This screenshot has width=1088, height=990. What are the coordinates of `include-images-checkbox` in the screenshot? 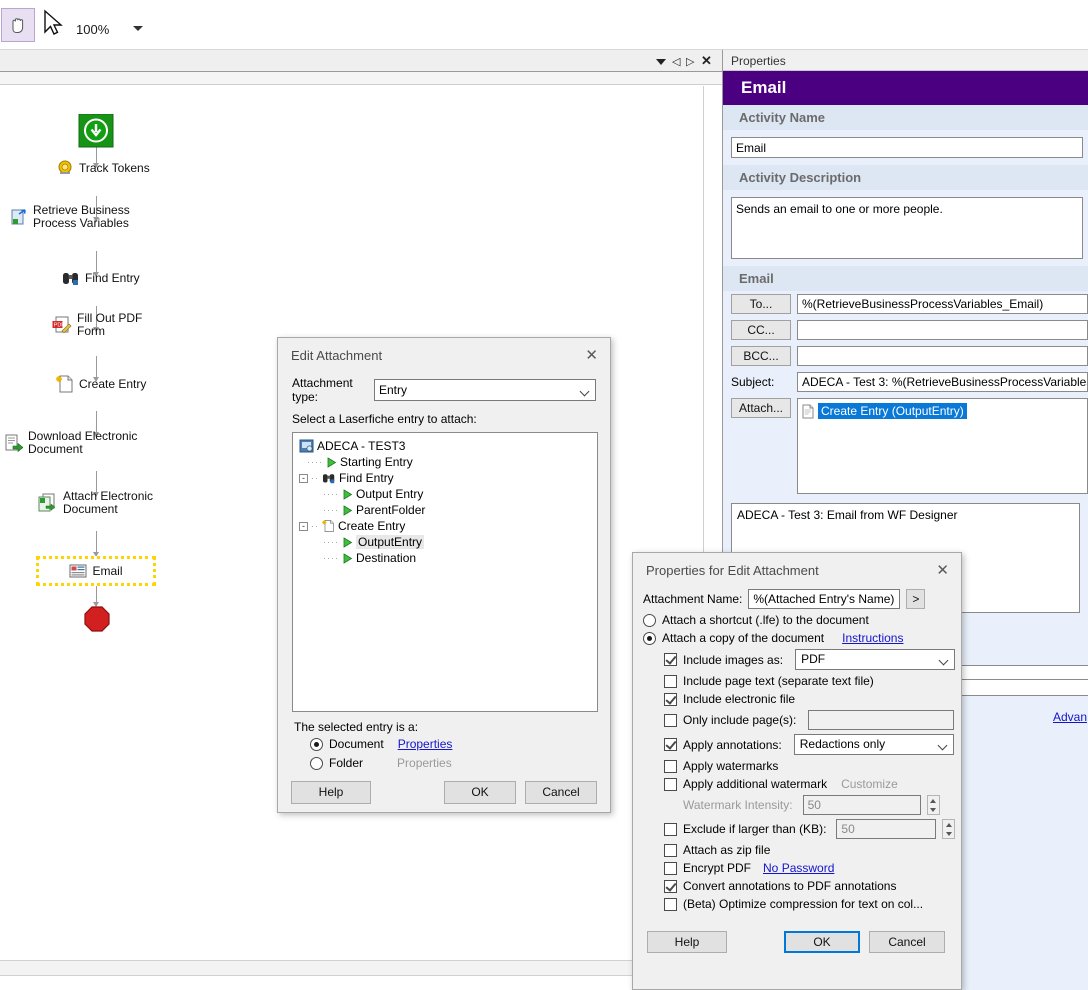 It's located at (670, 659).